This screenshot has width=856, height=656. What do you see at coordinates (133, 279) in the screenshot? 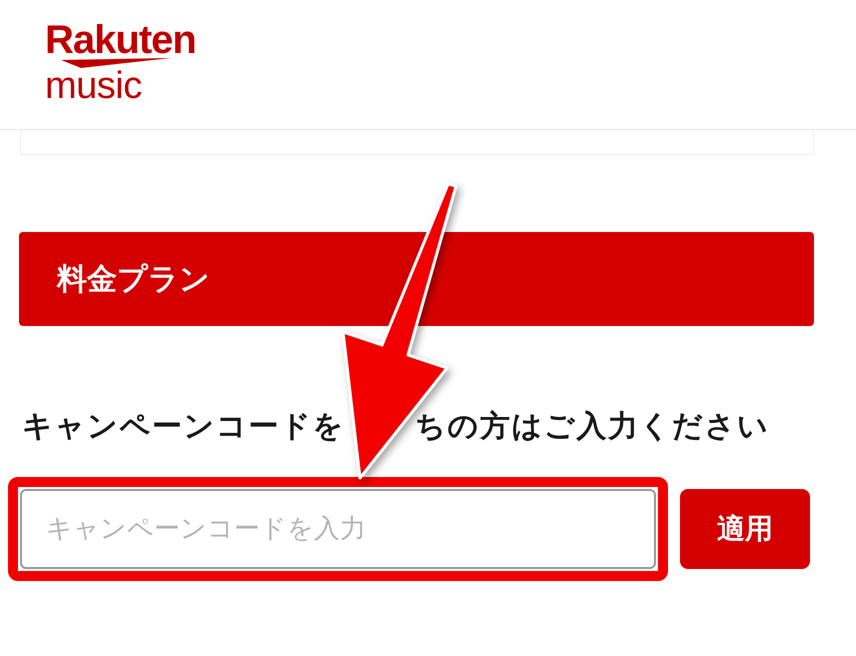
I see `plan-title: 料金プラン` at bounding box center [133, 279].